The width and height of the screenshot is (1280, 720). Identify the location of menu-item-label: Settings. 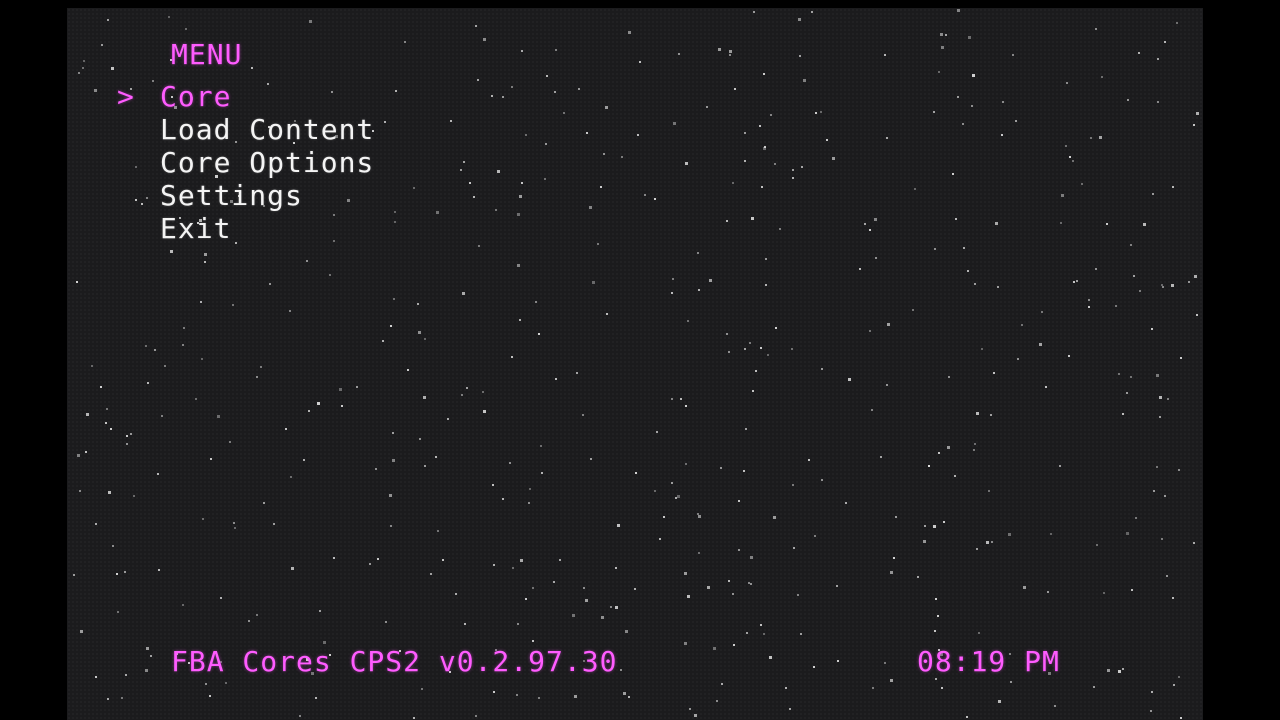
(231, 195).